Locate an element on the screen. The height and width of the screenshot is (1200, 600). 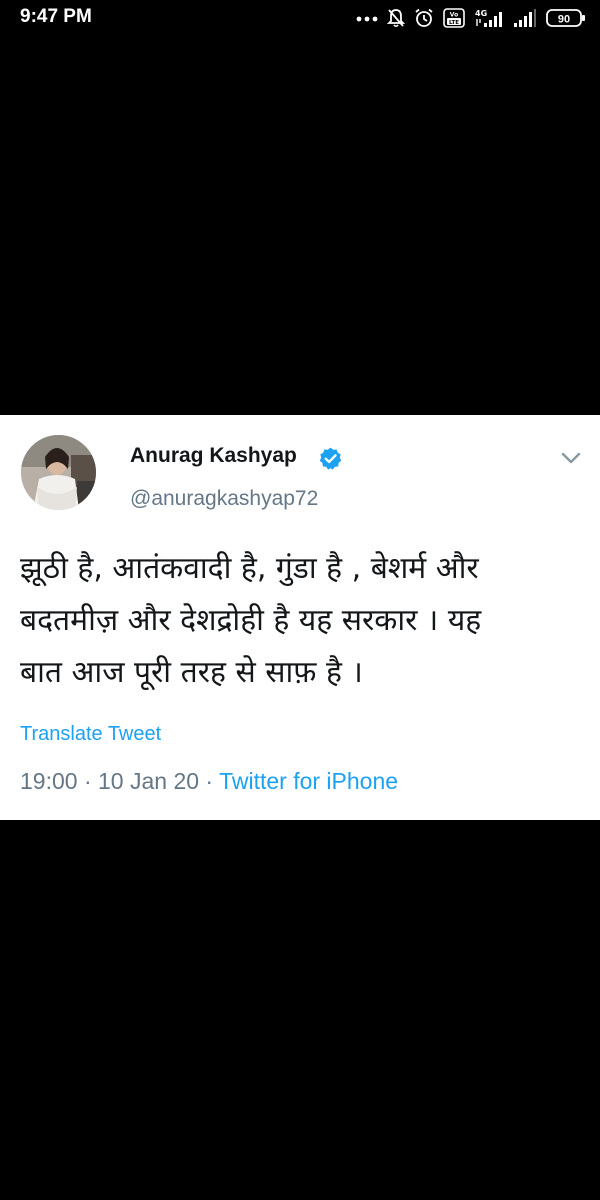
status-bar: 9:47 PM Vo LTE 4G 90 is located at coordinates (300, 18).